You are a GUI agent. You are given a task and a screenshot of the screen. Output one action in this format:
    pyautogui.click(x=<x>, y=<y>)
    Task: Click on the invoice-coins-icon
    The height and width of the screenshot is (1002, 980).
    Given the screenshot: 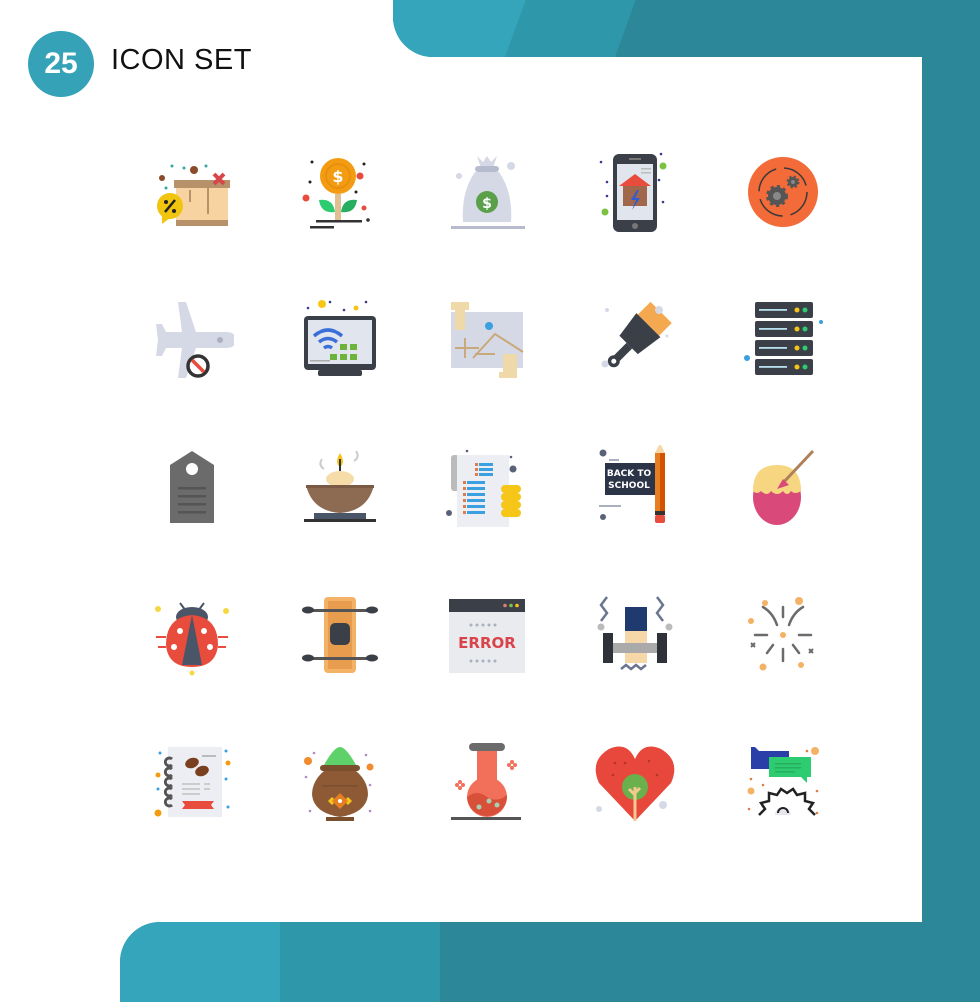 What is the action you would take?
    pyautogui.click(x=487, y=487)
    